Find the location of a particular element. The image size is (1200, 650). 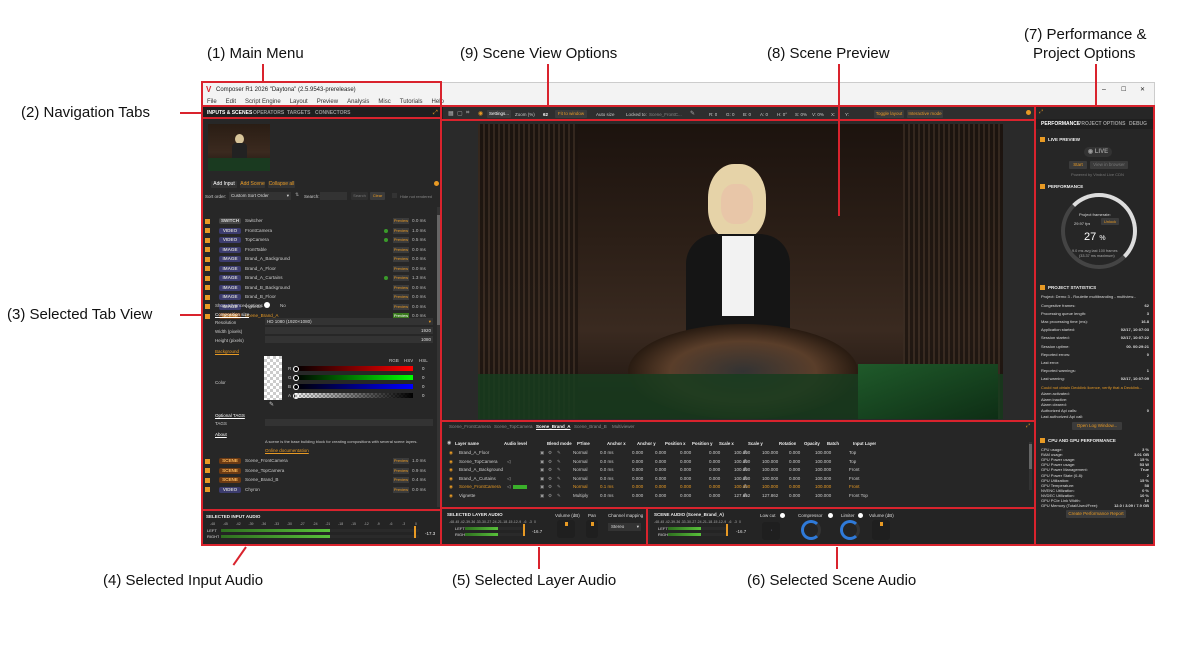

scene-volume-handle is located at coordinates (727, 530).